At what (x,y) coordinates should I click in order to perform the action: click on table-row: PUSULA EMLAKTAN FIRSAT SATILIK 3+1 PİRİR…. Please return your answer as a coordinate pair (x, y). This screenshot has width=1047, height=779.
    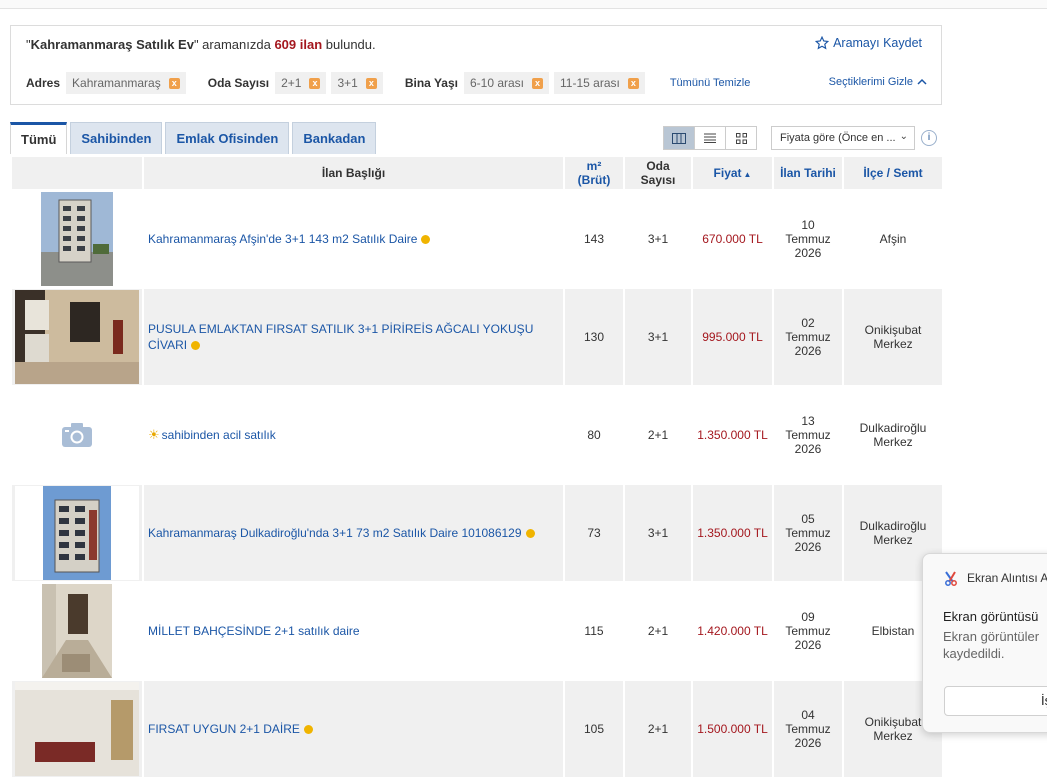
    Looking at the image, I should click on (477, 337).